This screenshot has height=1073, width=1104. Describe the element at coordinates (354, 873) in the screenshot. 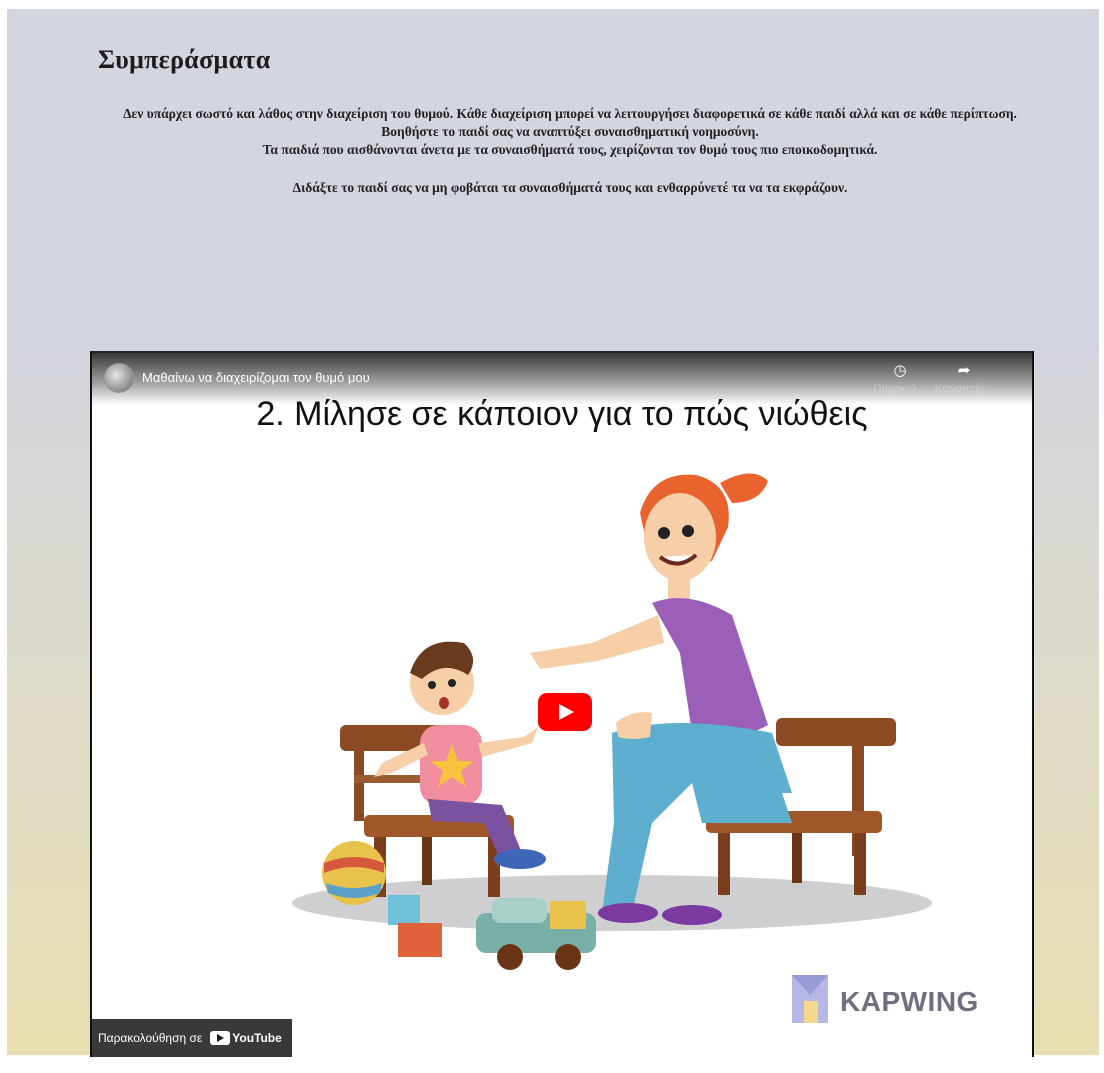

I see `toy-ball` at that location.